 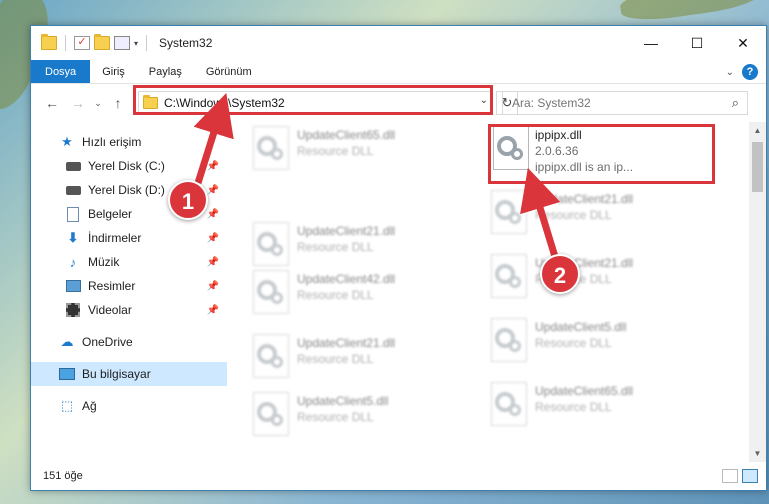 I want to click on callout-one-badge: 1, so click(x=188, y=200).